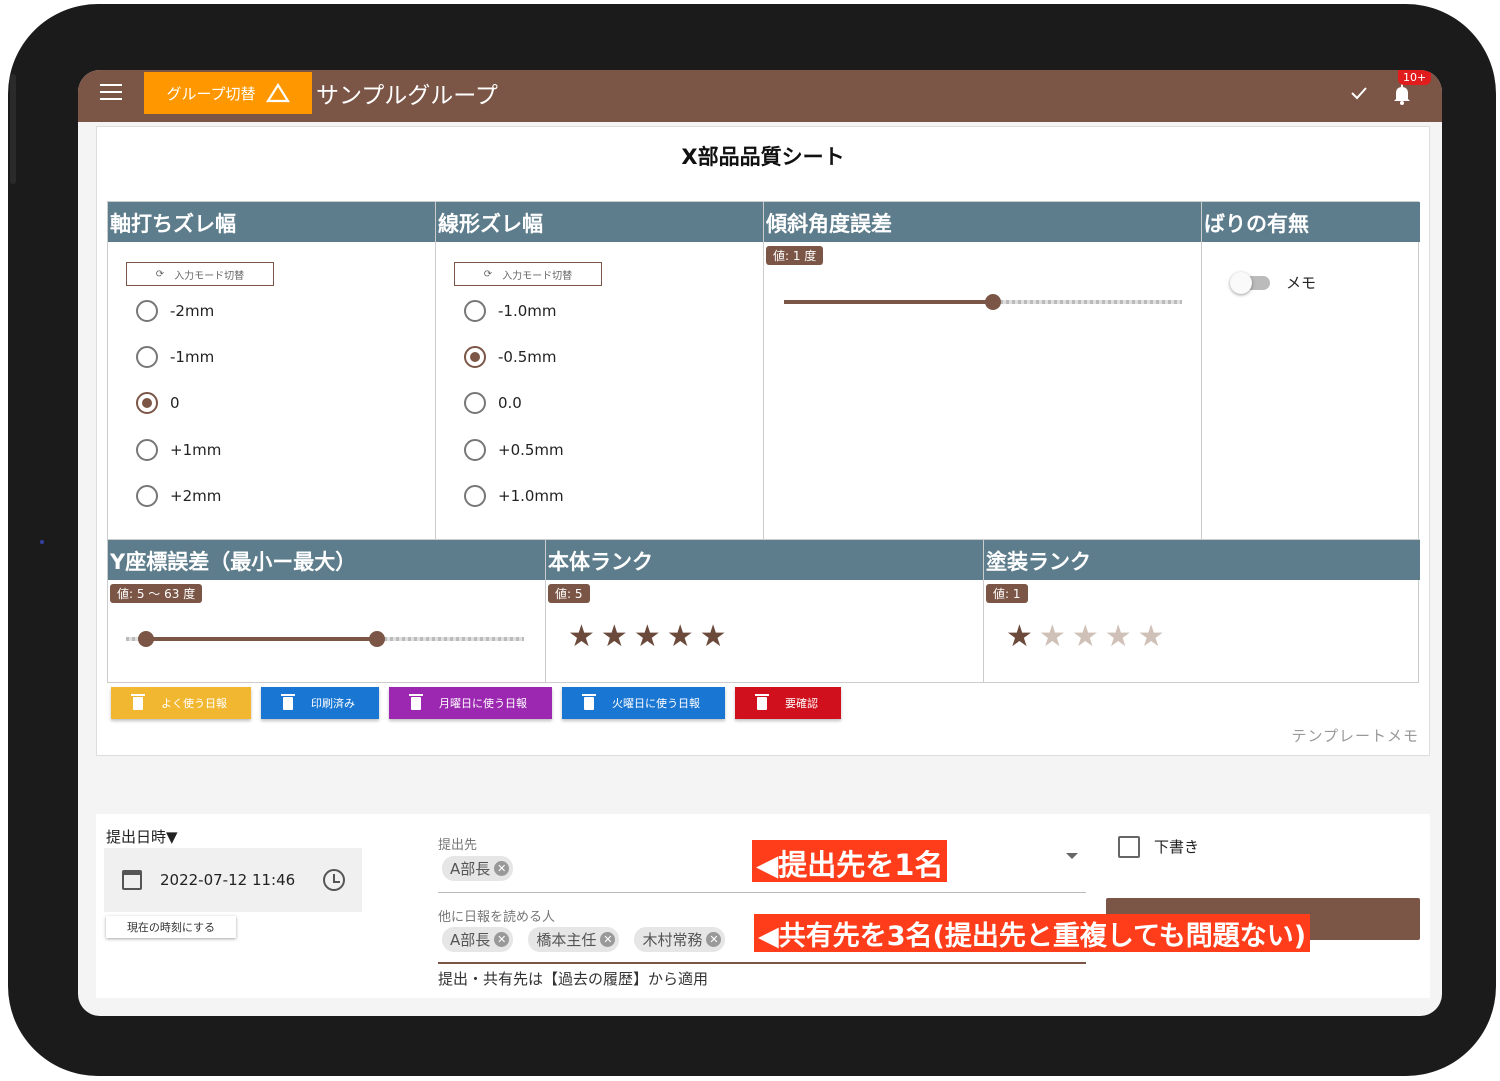 The width and height of the screenshot is (1500, 1081). What do you see at coordinates (478, 868) in the screenshot?
I see `recipient-tag: A部長 ✕` at bounding box center [478, 868].